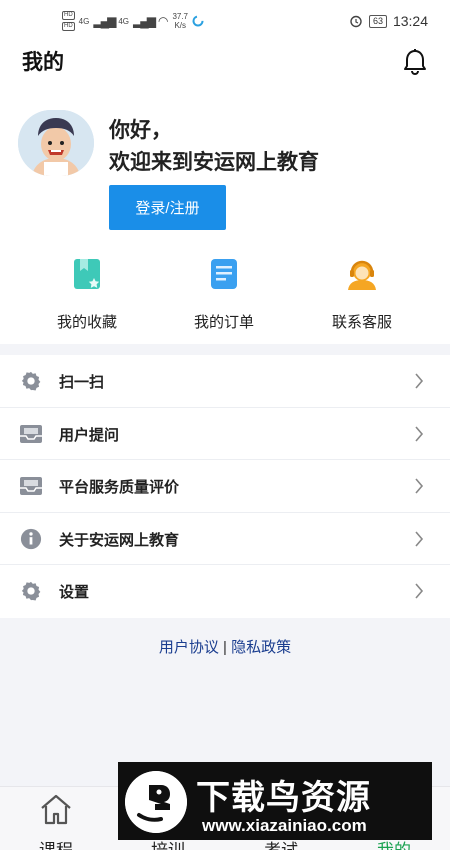  Describe the element at coordinates (87, 294) in the screenshot. I see `favorites-action: 我的收藏` at that location.